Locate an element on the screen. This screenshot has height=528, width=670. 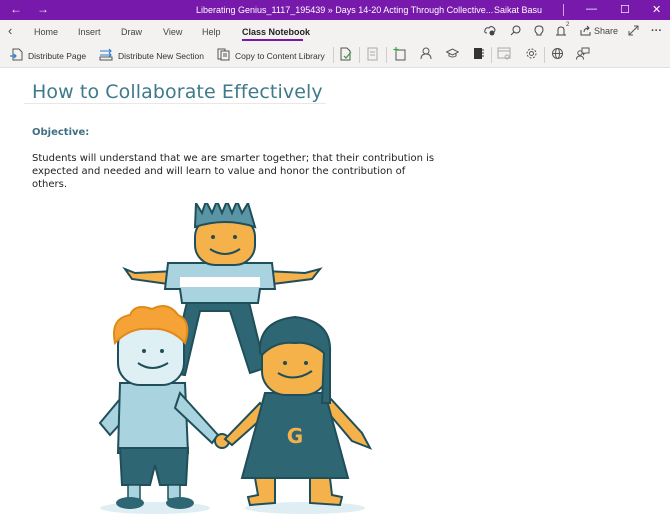
distribute-page-button: Distribute Page is located at coordinates (48, 56).